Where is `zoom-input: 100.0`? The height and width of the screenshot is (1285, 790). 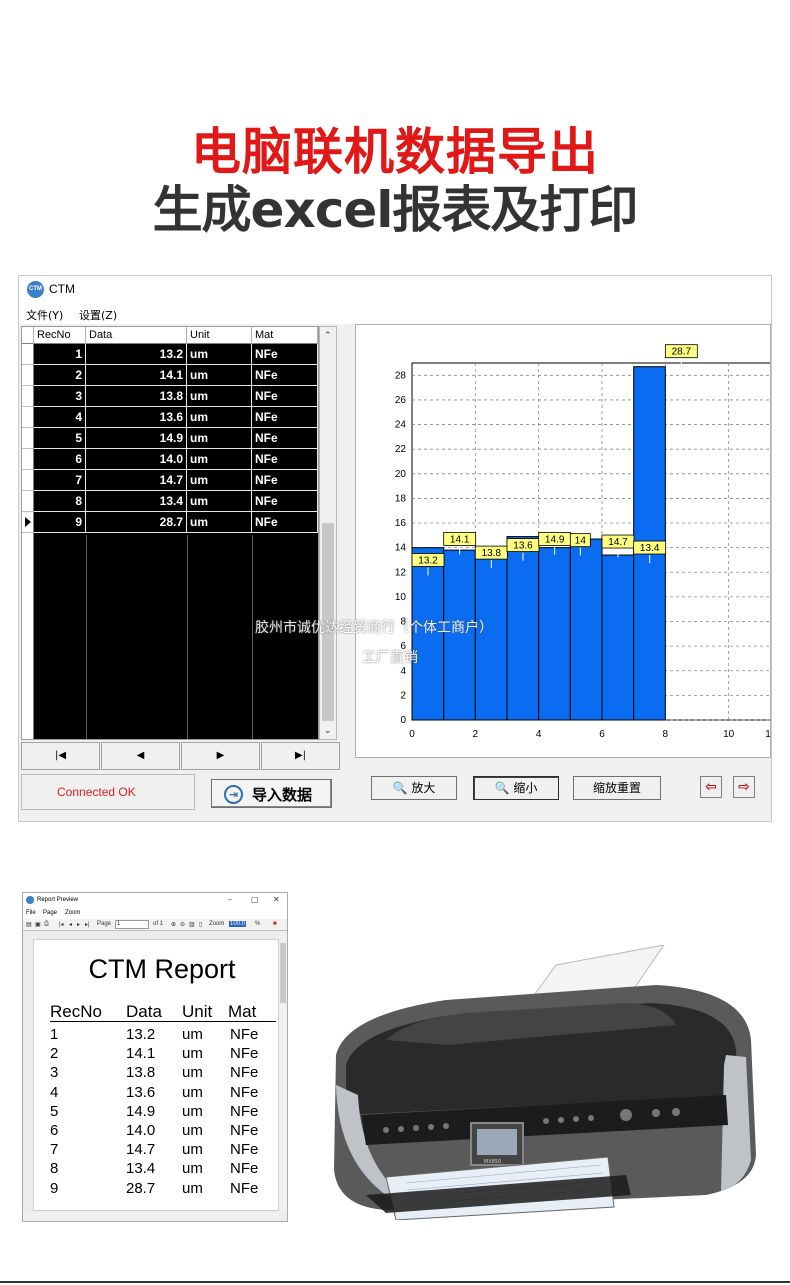
zoom-input: 100.0 is located at coordinates (238, 924).